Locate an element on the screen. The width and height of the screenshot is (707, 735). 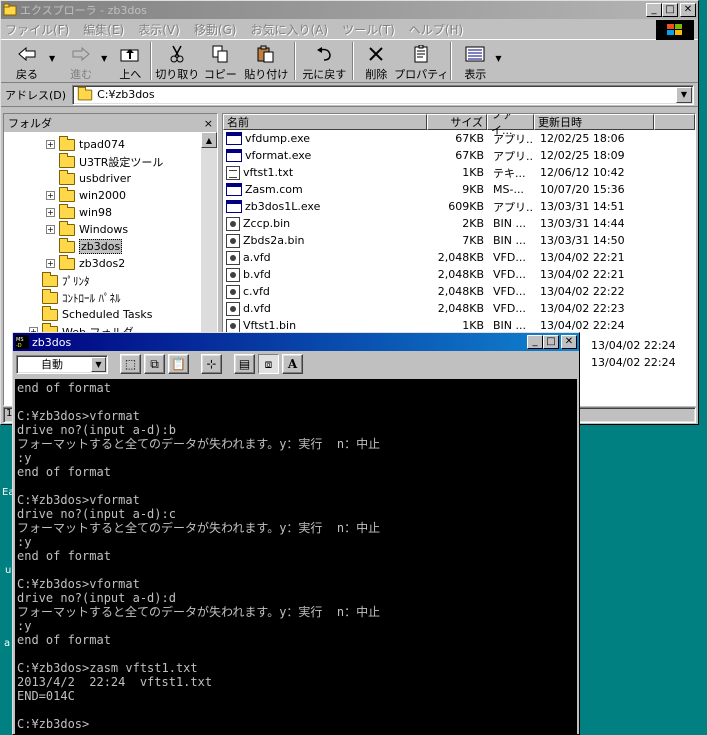
file-row: Zccp.bin 2KB BIN ... 13/03/31 14:44 is located at coordinates (459, 223).